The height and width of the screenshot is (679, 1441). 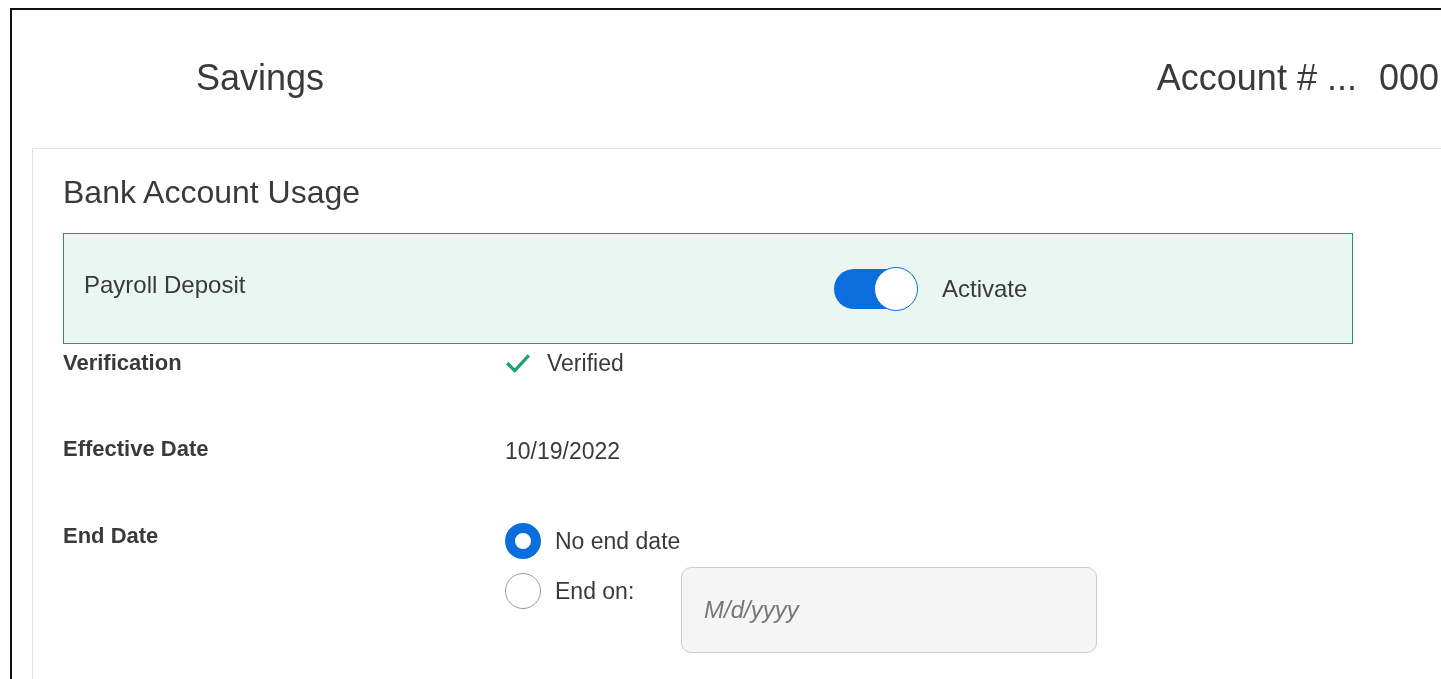 What do you see at coordinates (123, 363) in the screenshot?
I see `field-label: Verification` at bounding box center [123, 363].